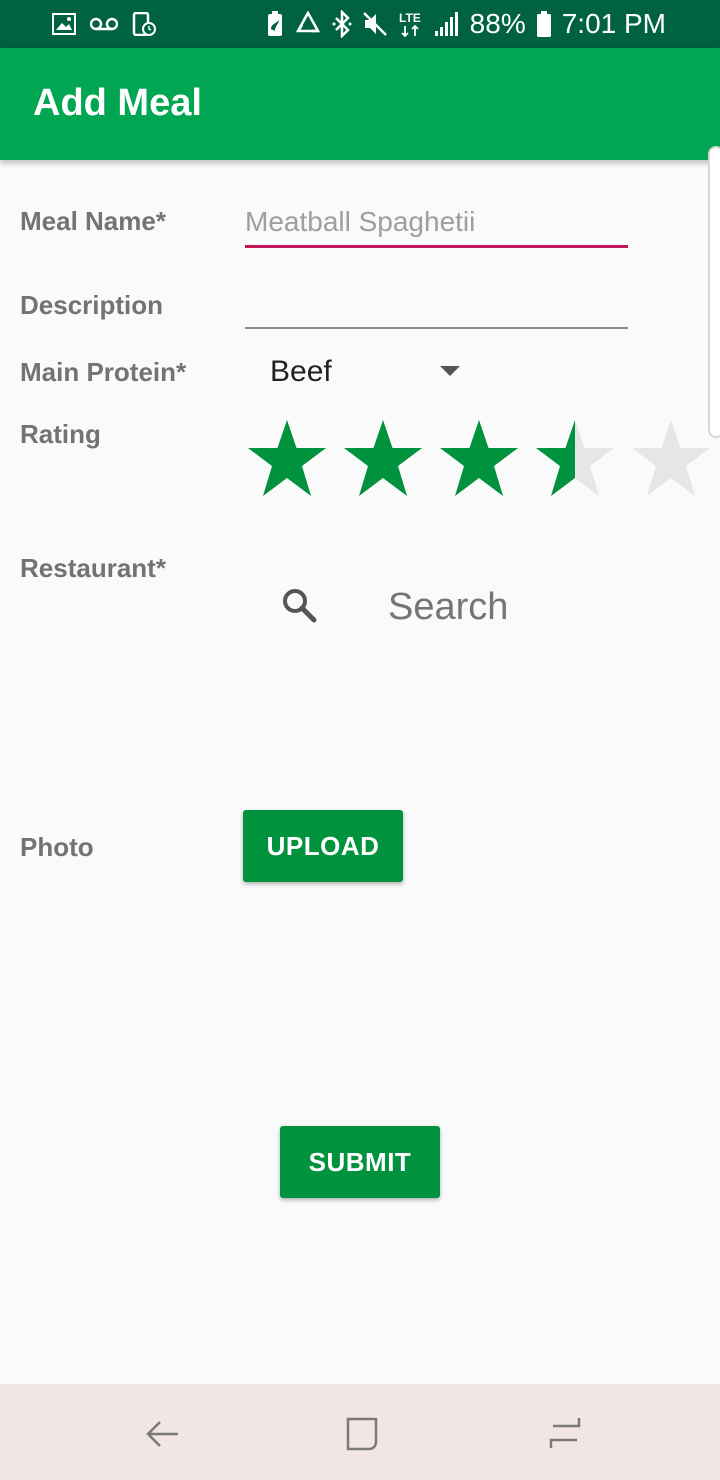 The height and width of the screenshot is (1480, 720). What do you see at coordinates (436, 306) in the screenshot?
I see `description-input` at bounding box center [436, 306].